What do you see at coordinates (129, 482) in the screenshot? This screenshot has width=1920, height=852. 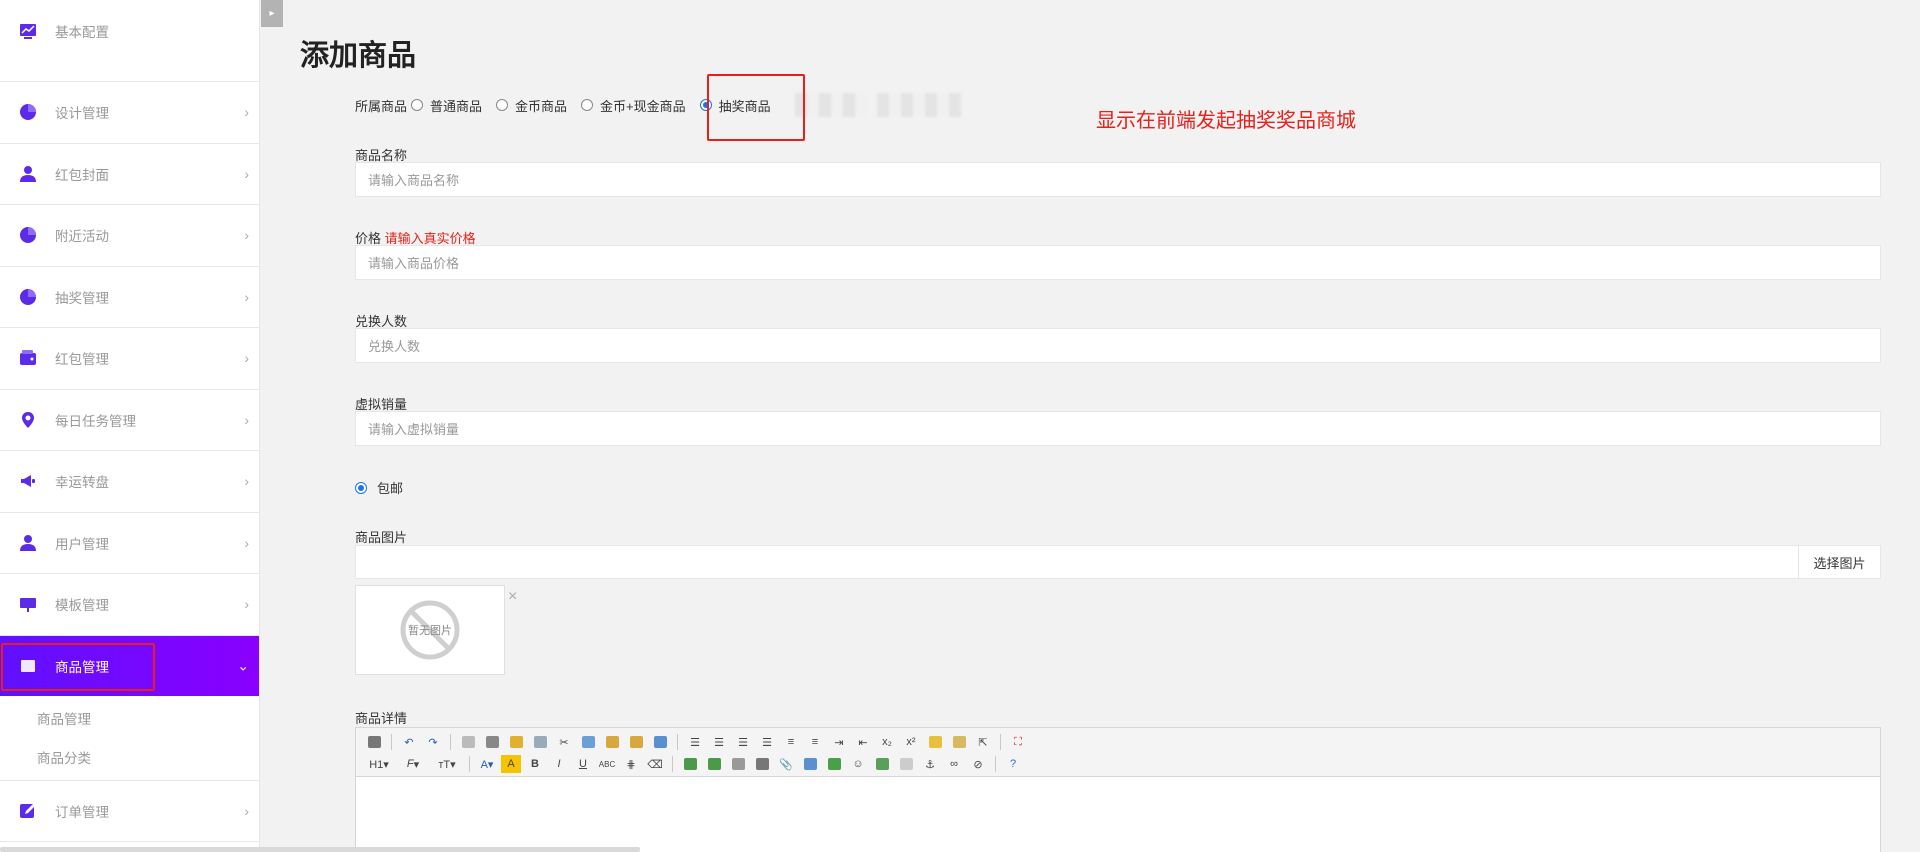 I see `sidebar-item-7: 幸运转盘 ›` at bounding box center [129, 482].